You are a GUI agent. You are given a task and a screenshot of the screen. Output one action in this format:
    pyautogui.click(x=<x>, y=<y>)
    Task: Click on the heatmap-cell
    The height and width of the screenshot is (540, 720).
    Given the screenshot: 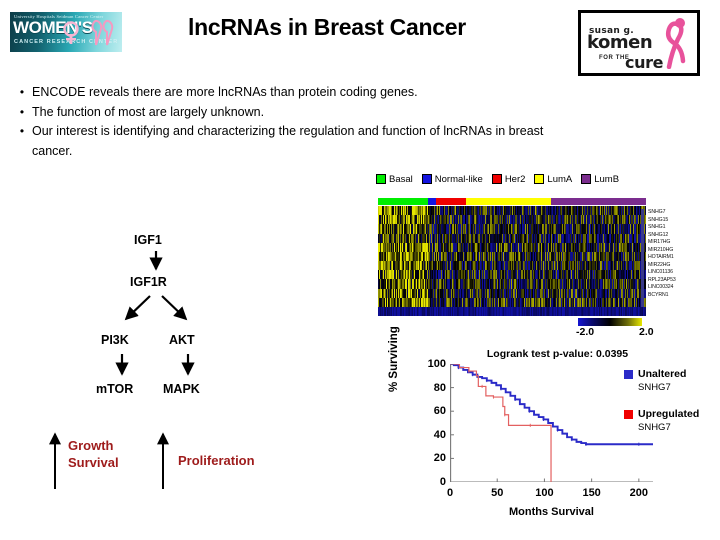 What is the action you would take?
    pyautogui.click(x=645, y=311)
    